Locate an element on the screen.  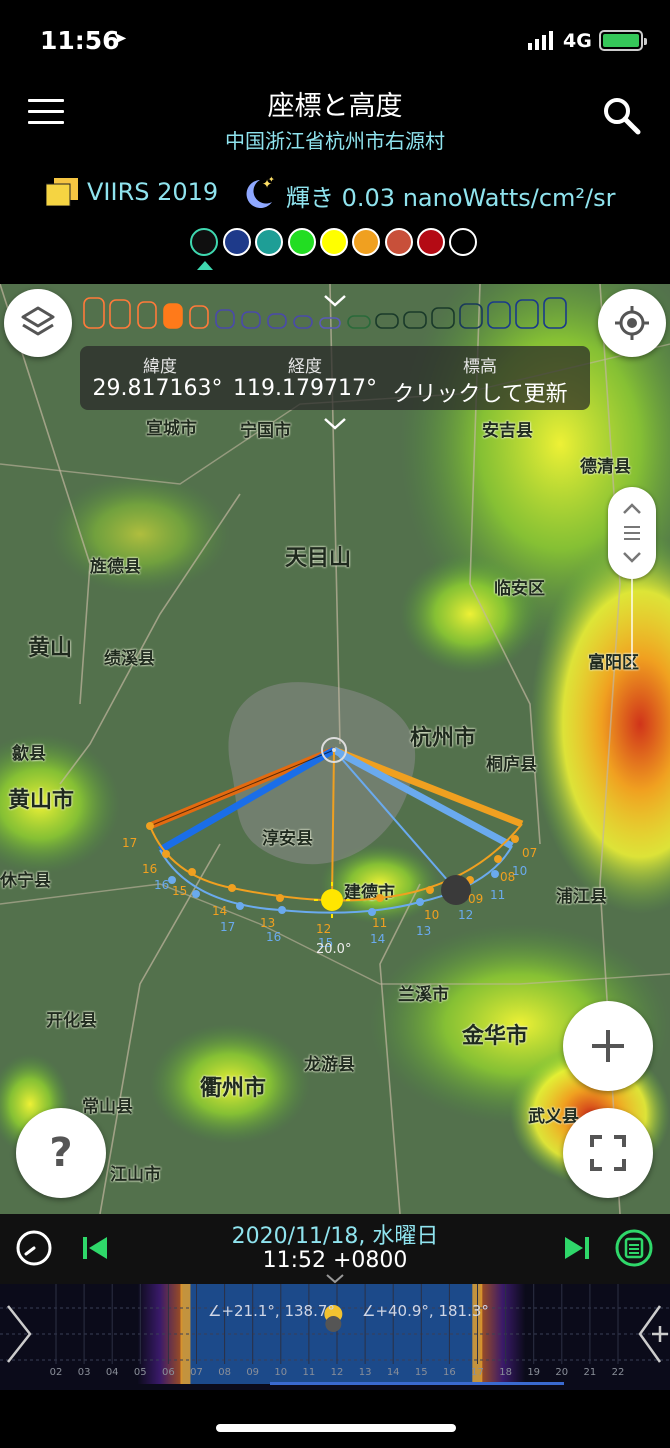
sun-hour-label: 15 is located at coordinates (180, 891).